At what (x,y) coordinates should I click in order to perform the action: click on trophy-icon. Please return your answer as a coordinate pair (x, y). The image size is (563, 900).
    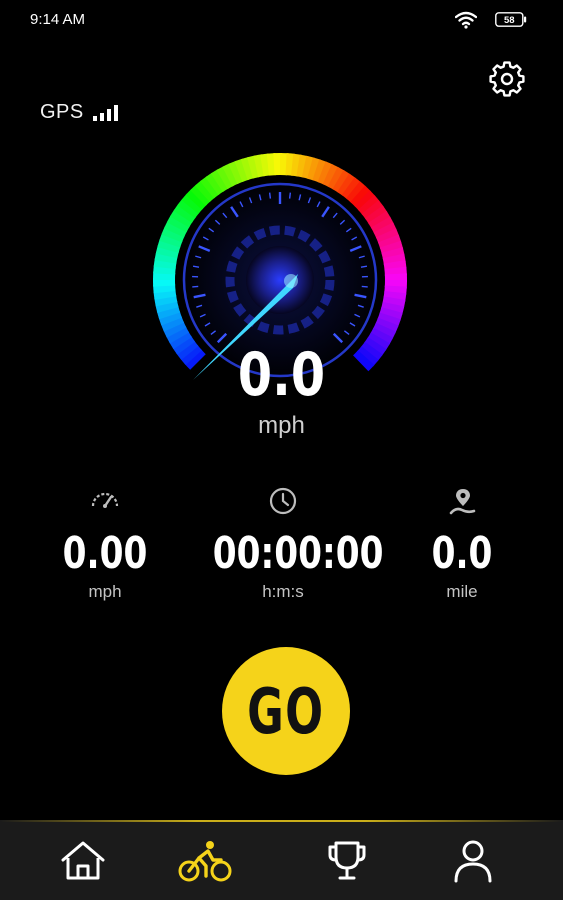
    Looking at the image, I should click on (347, 860).